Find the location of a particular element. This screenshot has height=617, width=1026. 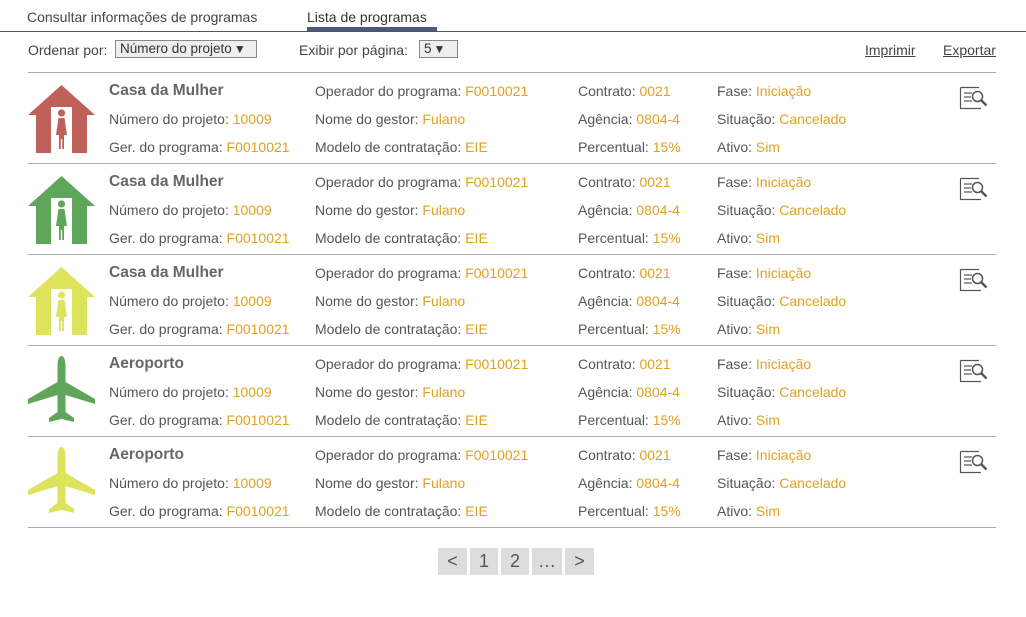

pagination-page-1: 1 is located at coordinates (484, 561).